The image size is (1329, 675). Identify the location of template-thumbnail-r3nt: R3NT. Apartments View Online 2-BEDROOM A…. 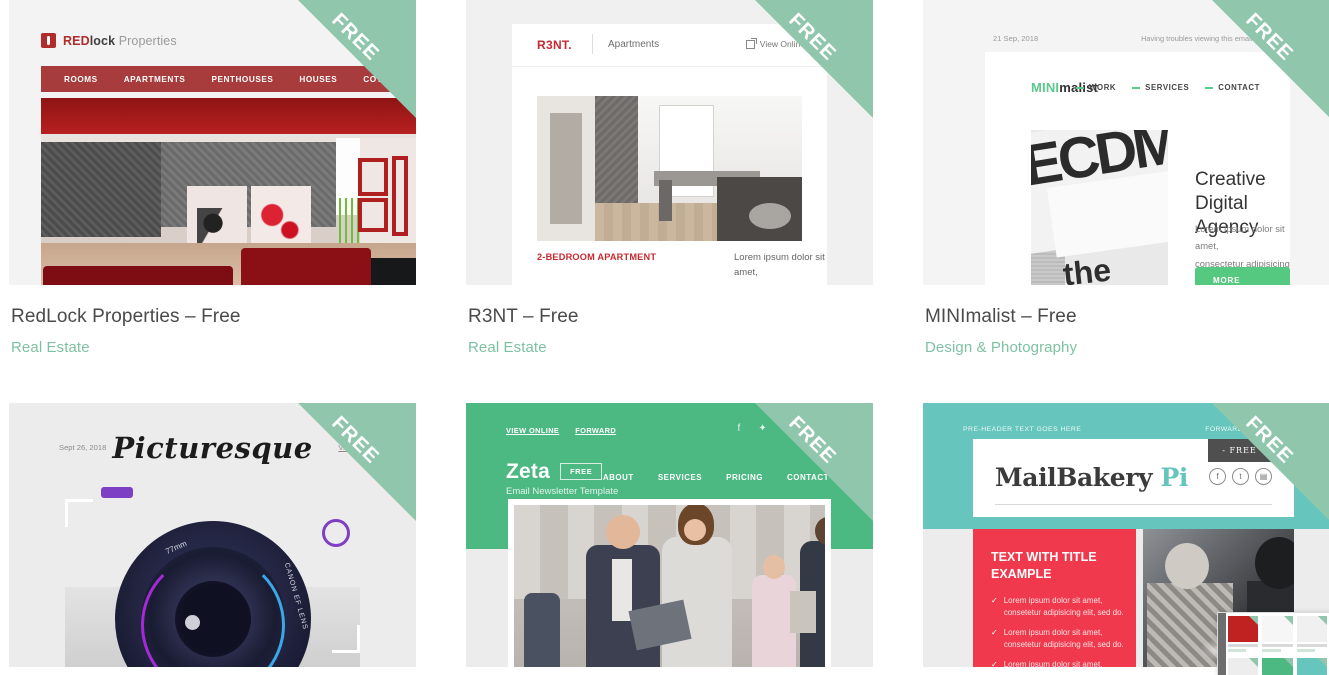
(669, 142).